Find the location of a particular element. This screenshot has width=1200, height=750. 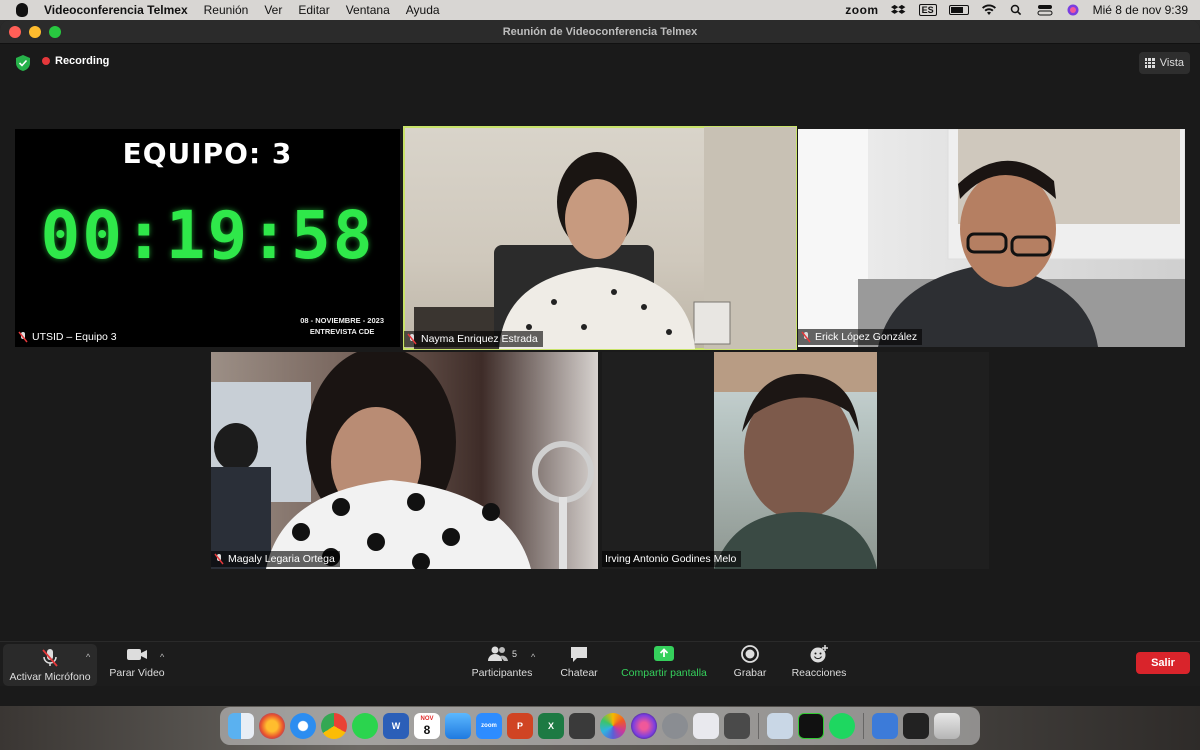

reactions-button: Reacciones is located at coordinates (819, 661).